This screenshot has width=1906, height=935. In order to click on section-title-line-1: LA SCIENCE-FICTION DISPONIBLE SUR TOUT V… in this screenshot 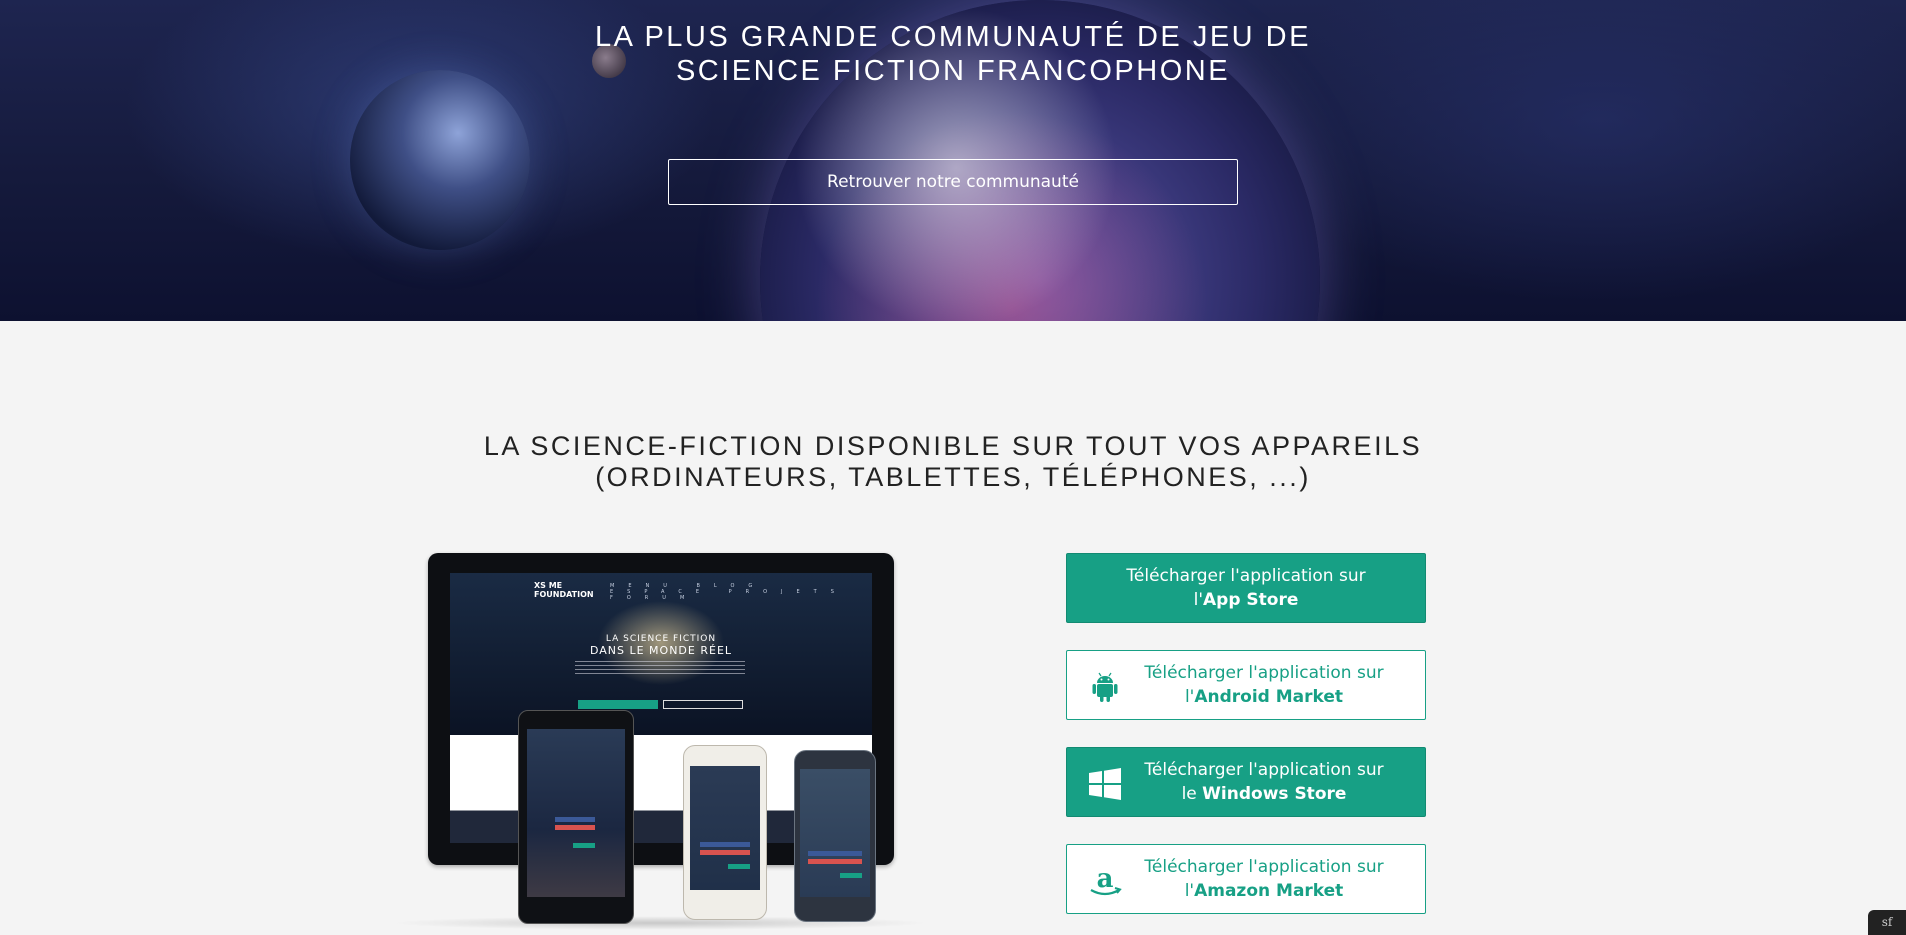, I will do `click(953, 446)`.